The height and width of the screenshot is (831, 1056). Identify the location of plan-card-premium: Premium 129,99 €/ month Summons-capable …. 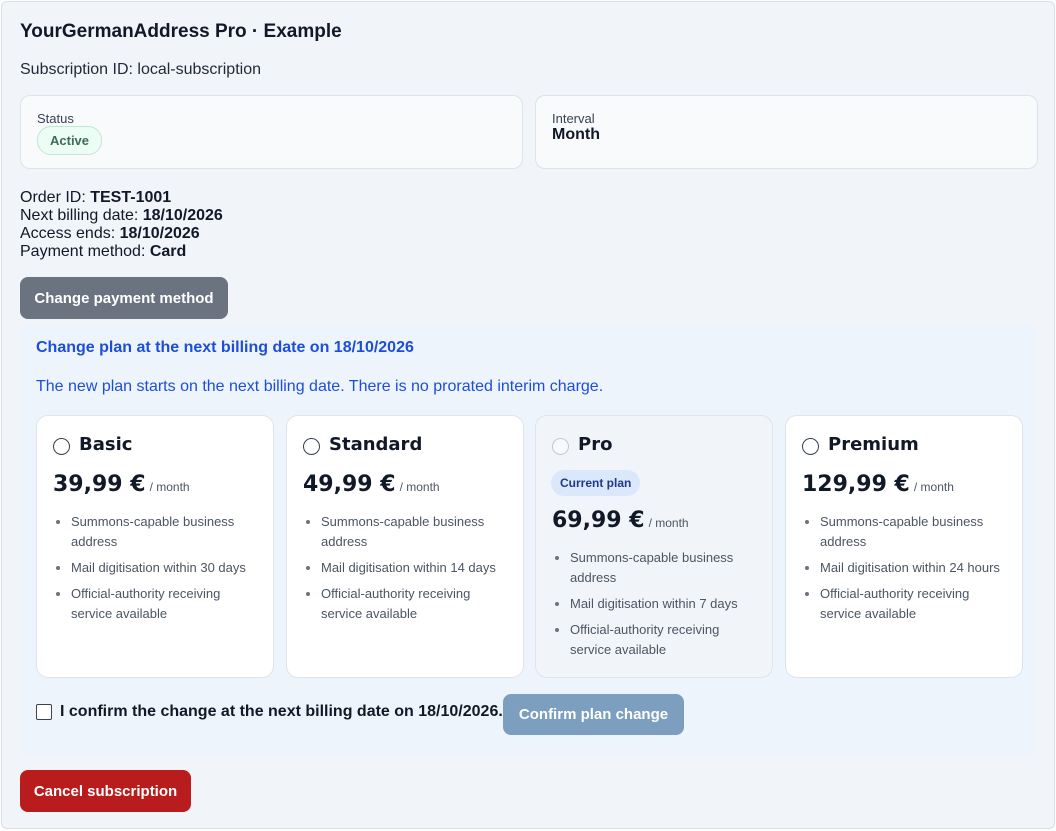
(904, 546).